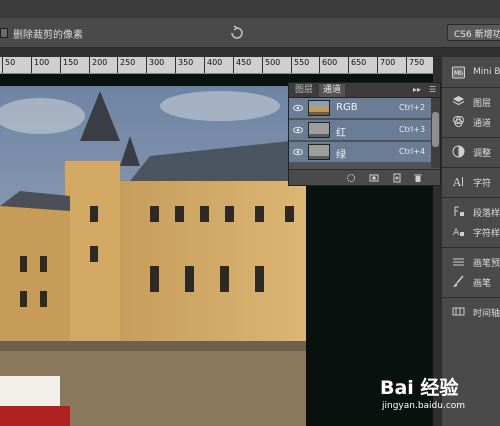  I want to click on brush-presets-icon, so click(458, 262).